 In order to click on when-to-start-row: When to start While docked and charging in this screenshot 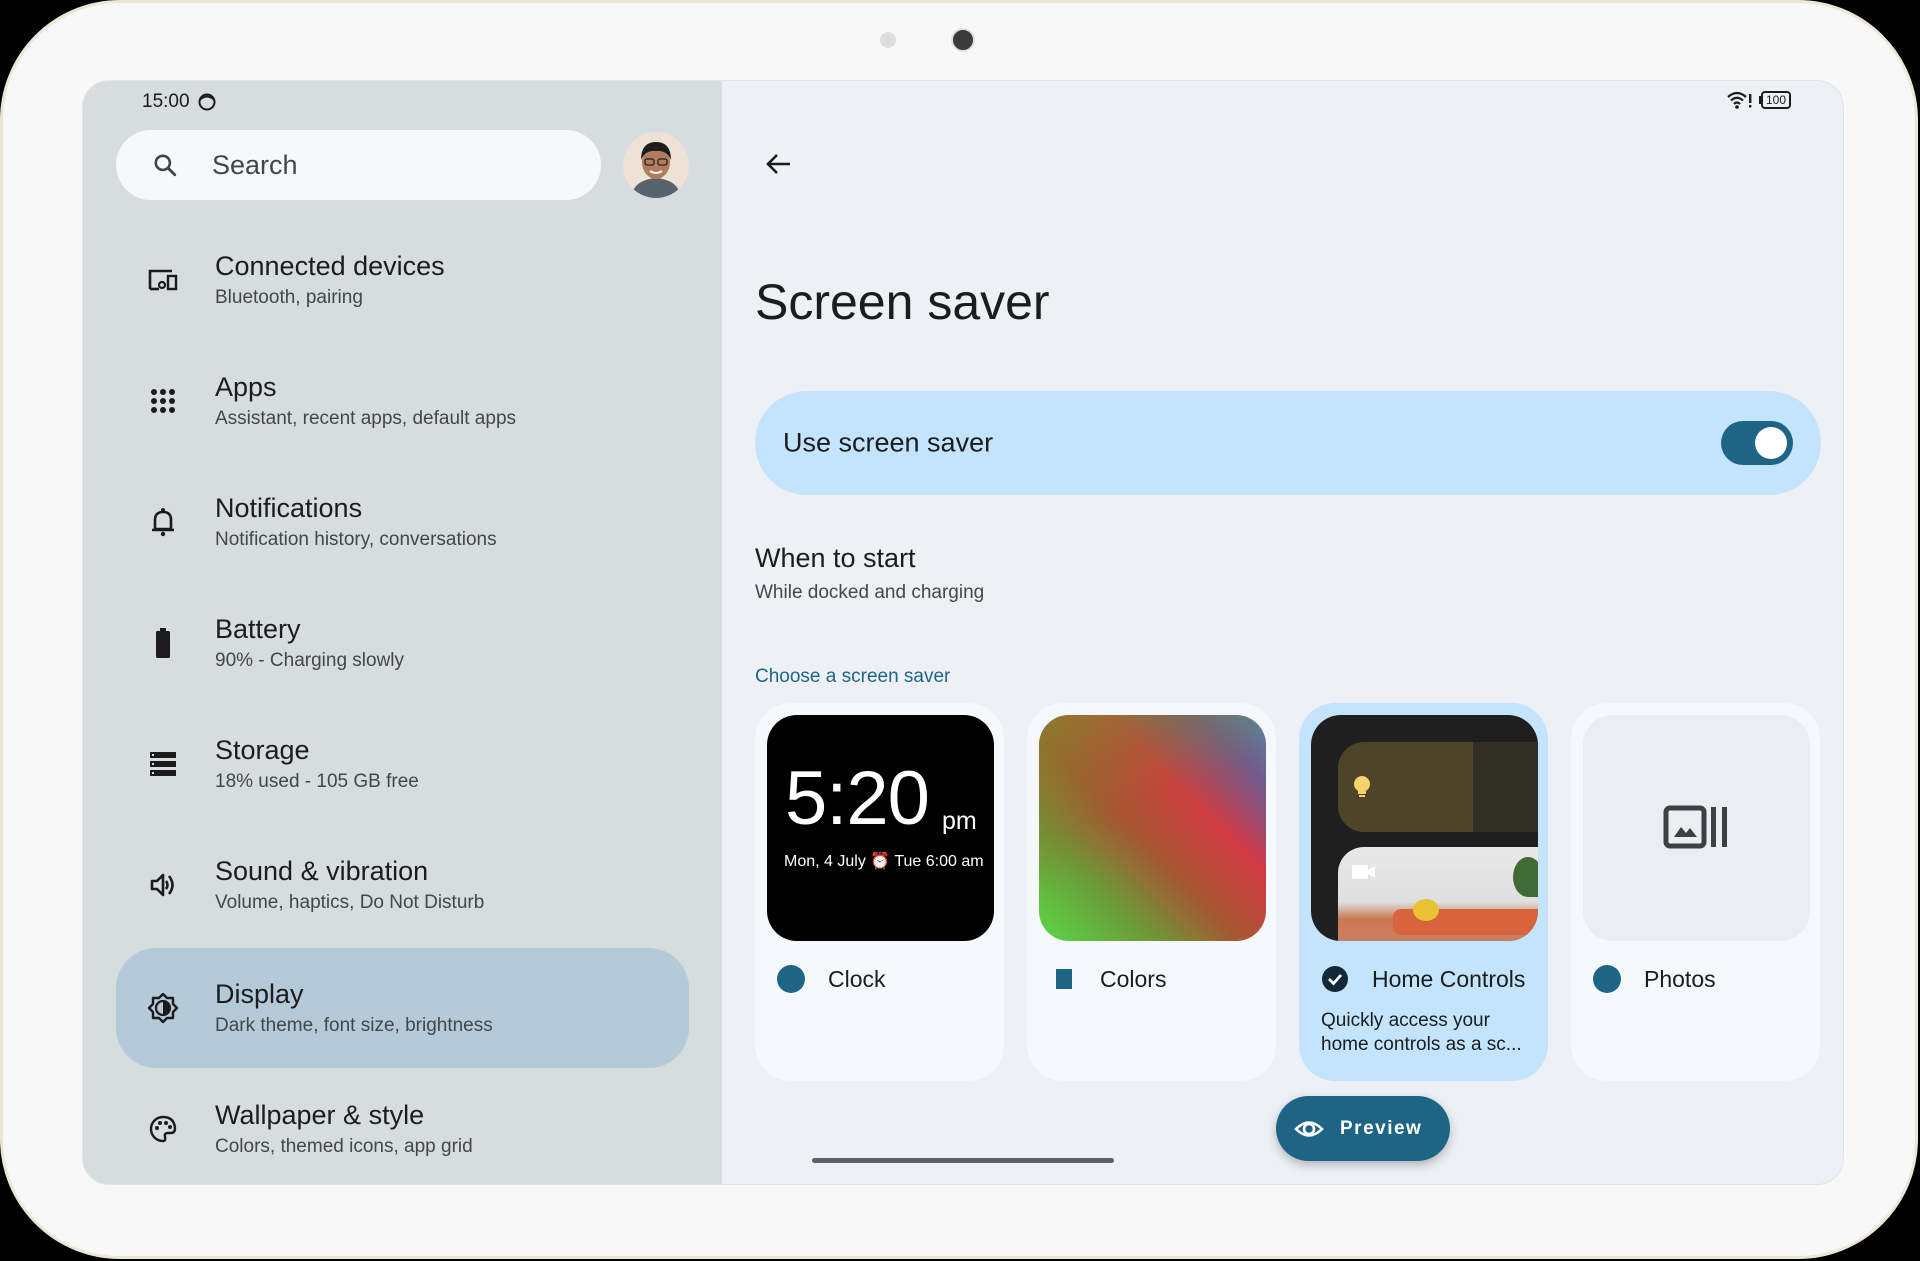, I will do `click(869, 573)`.